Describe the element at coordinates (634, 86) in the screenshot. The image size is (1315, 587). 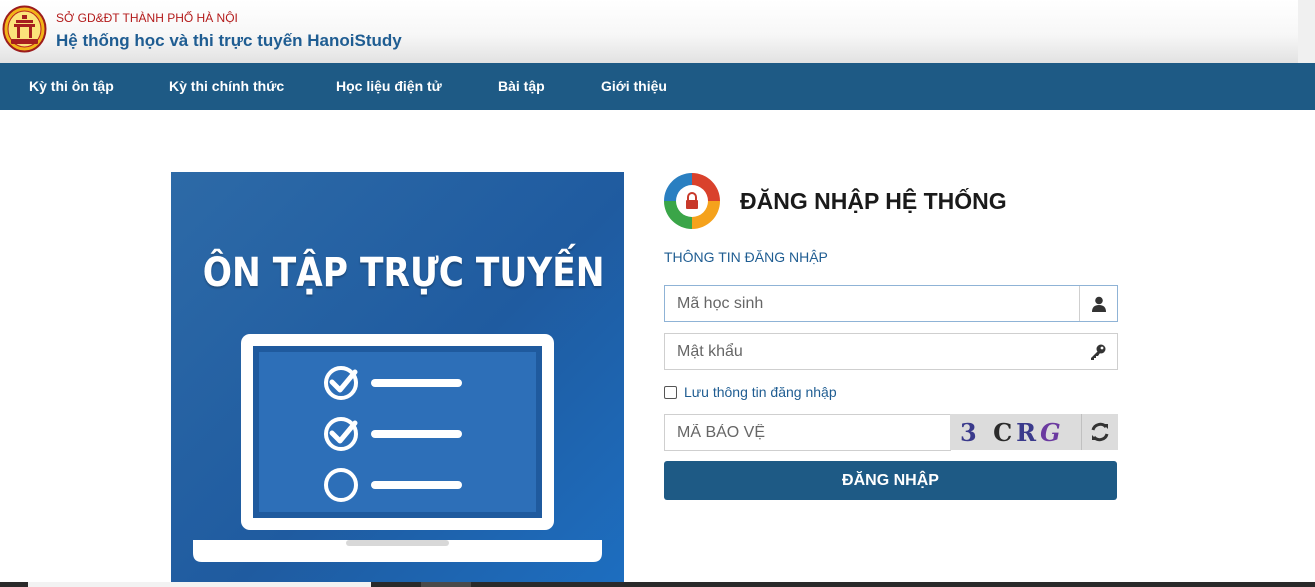
I see `nav-item-gioi-thieu: Giới thiệu` at that location.